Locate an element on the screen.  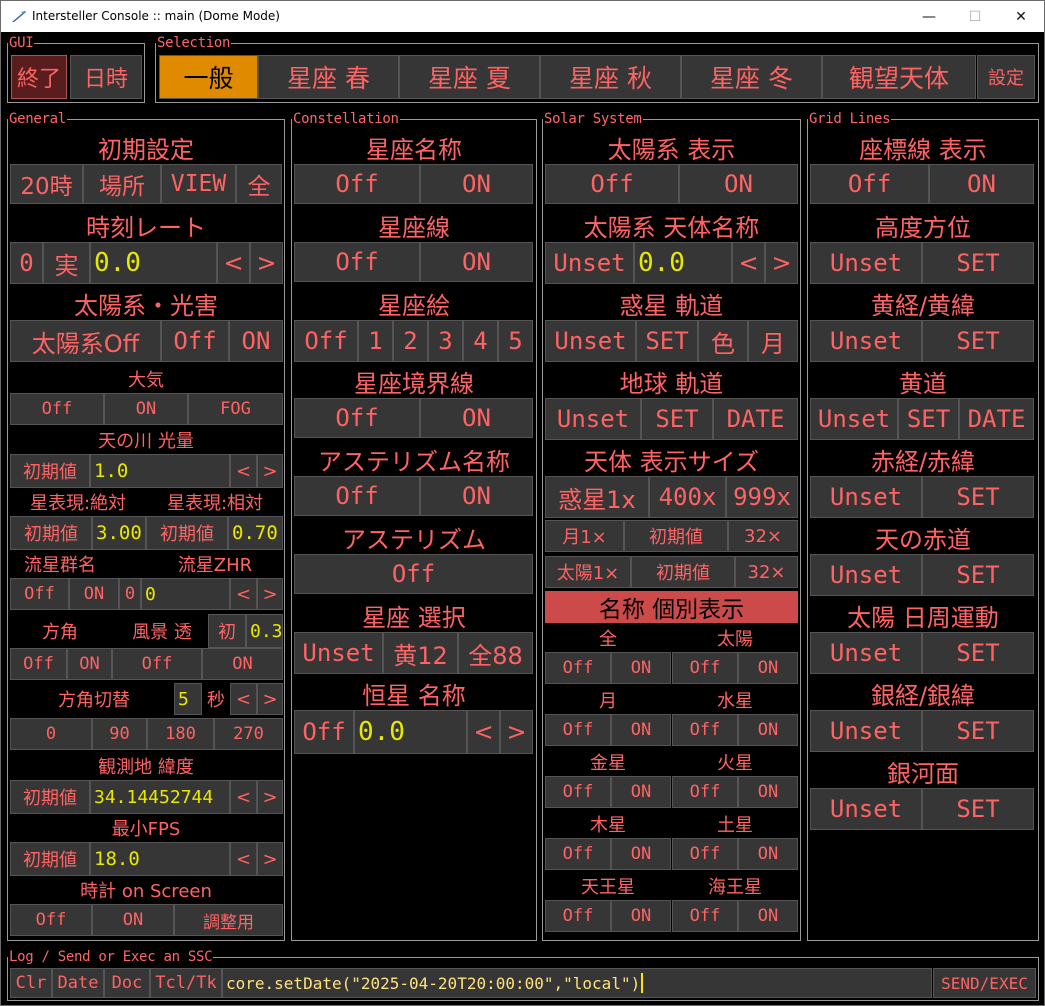
az-0-button: 0 is located at coordinates (51, 734).